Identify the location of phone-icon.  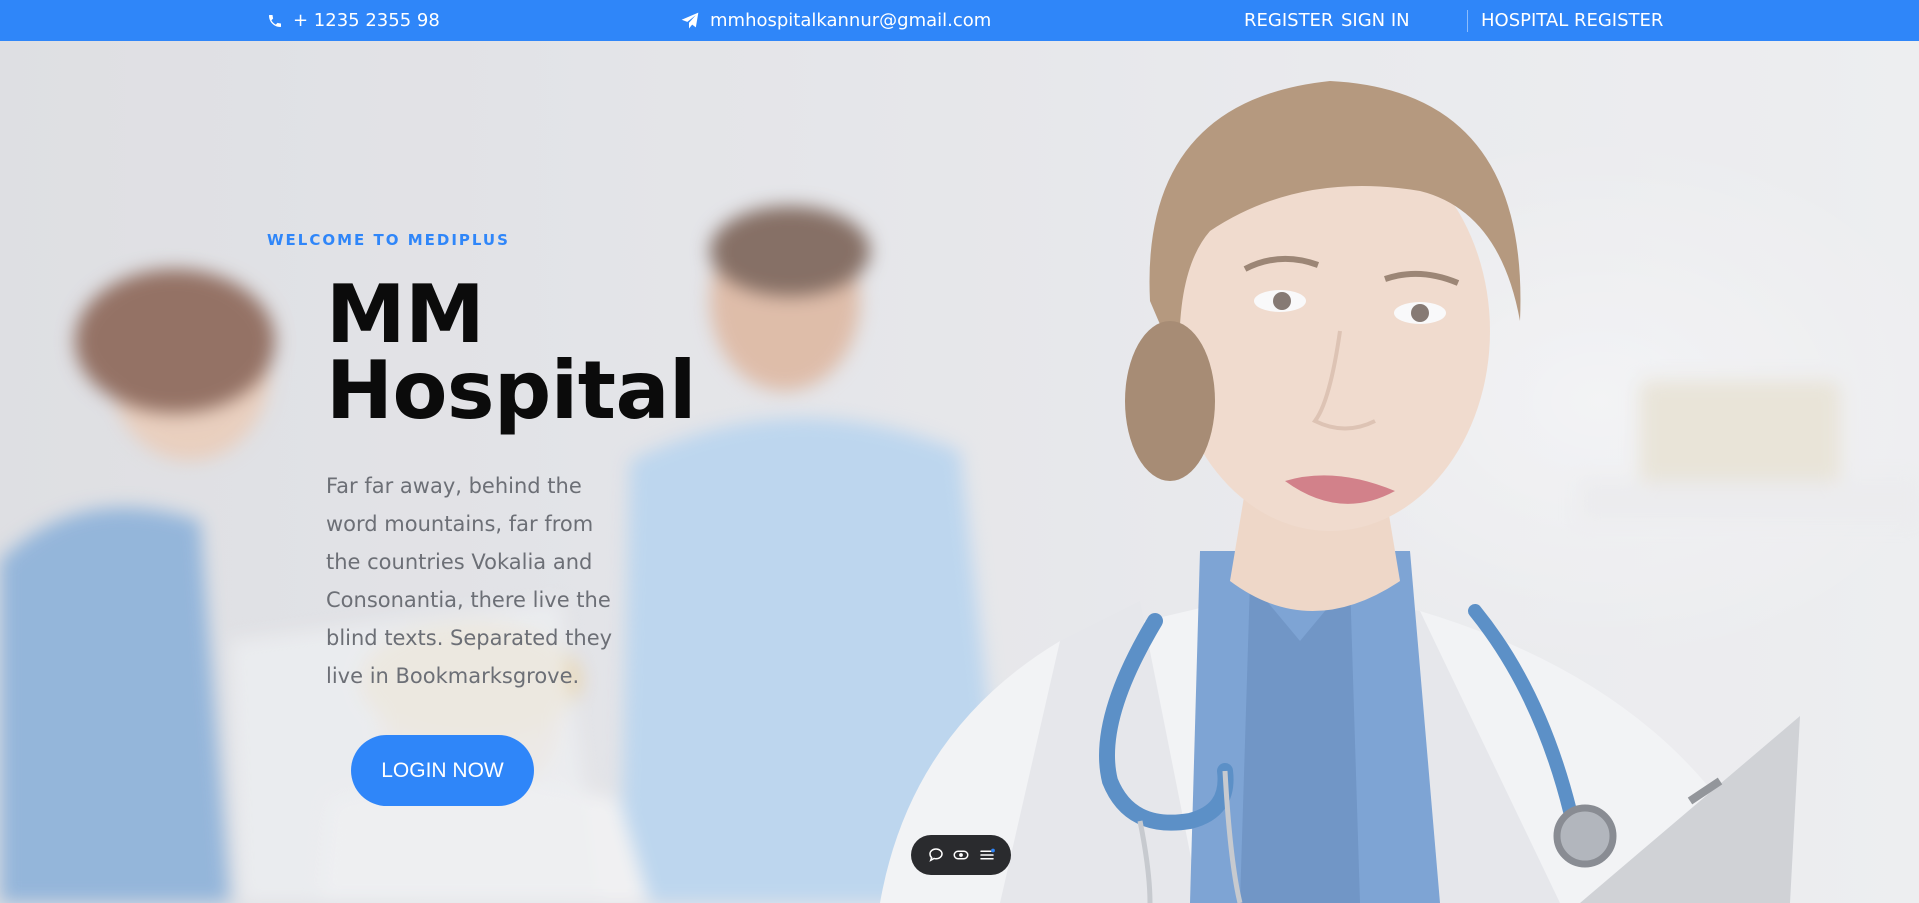
(275, 21).